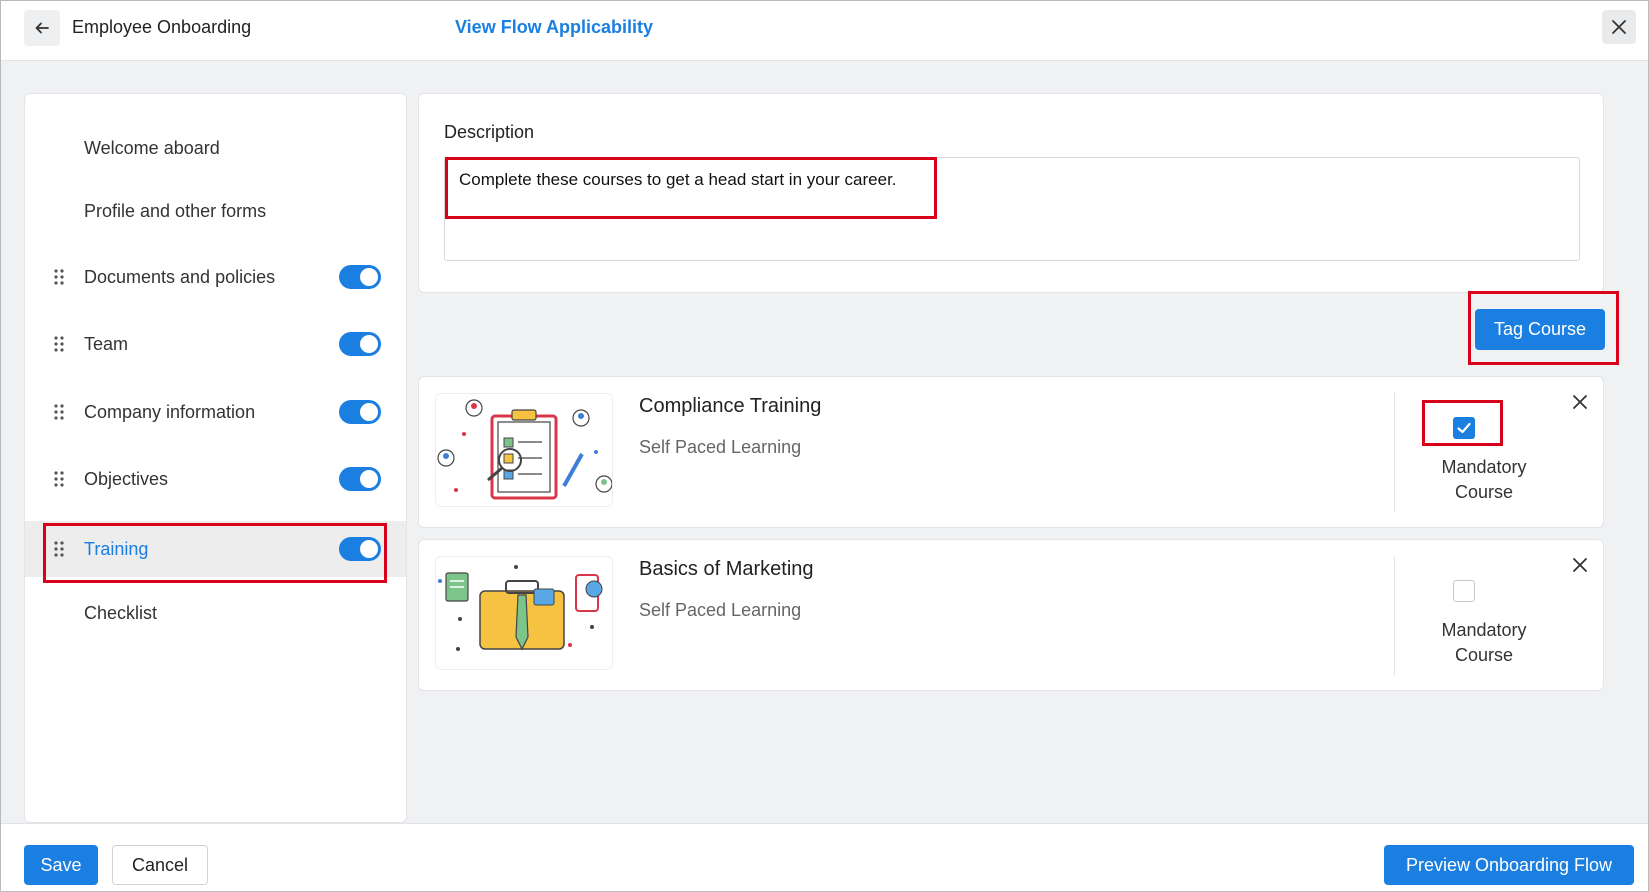  I want to click on sidebar-item-label: Objectives, so click(126, 478).